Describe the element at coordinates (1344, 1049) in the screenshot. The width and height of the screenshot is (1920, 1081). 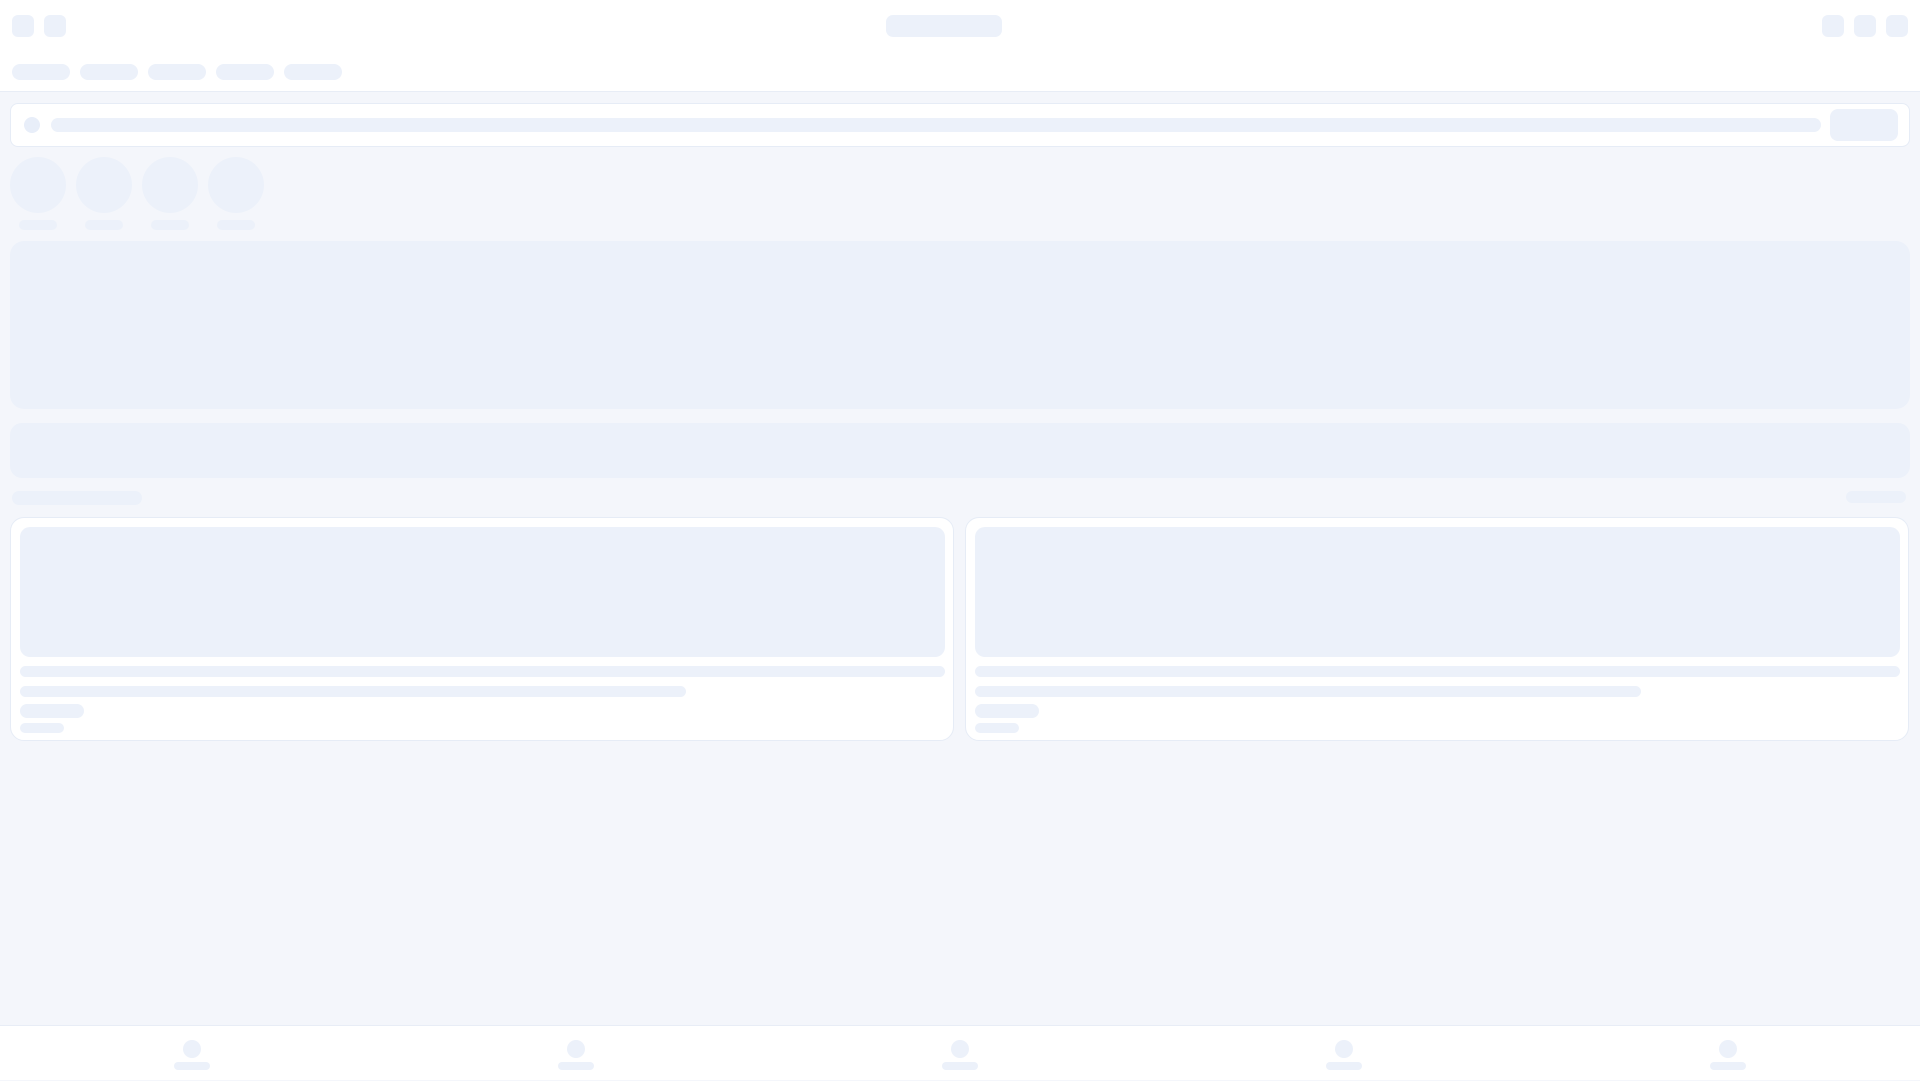
I see `messages-icon` at that location.